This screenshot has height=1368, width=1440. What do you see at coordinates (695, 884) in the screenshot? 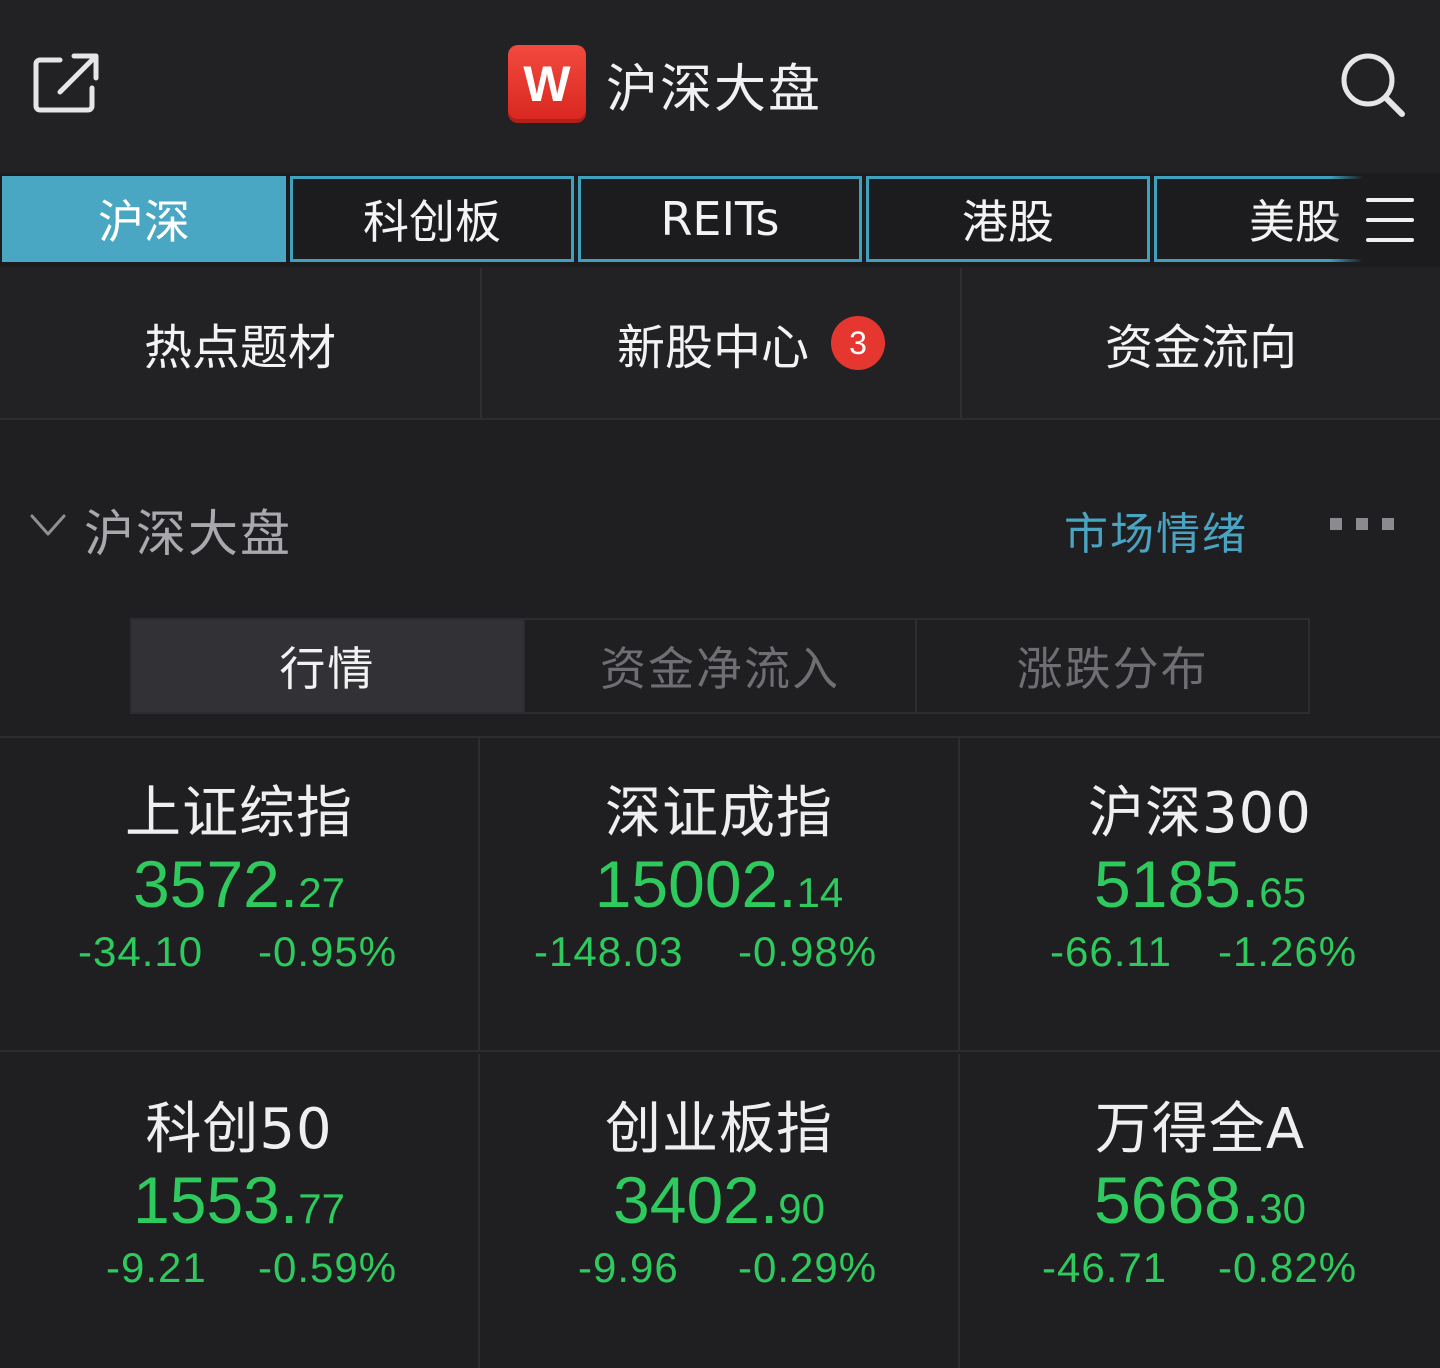
I see `price-integer: 15002.` at bounding box center [695, 884].